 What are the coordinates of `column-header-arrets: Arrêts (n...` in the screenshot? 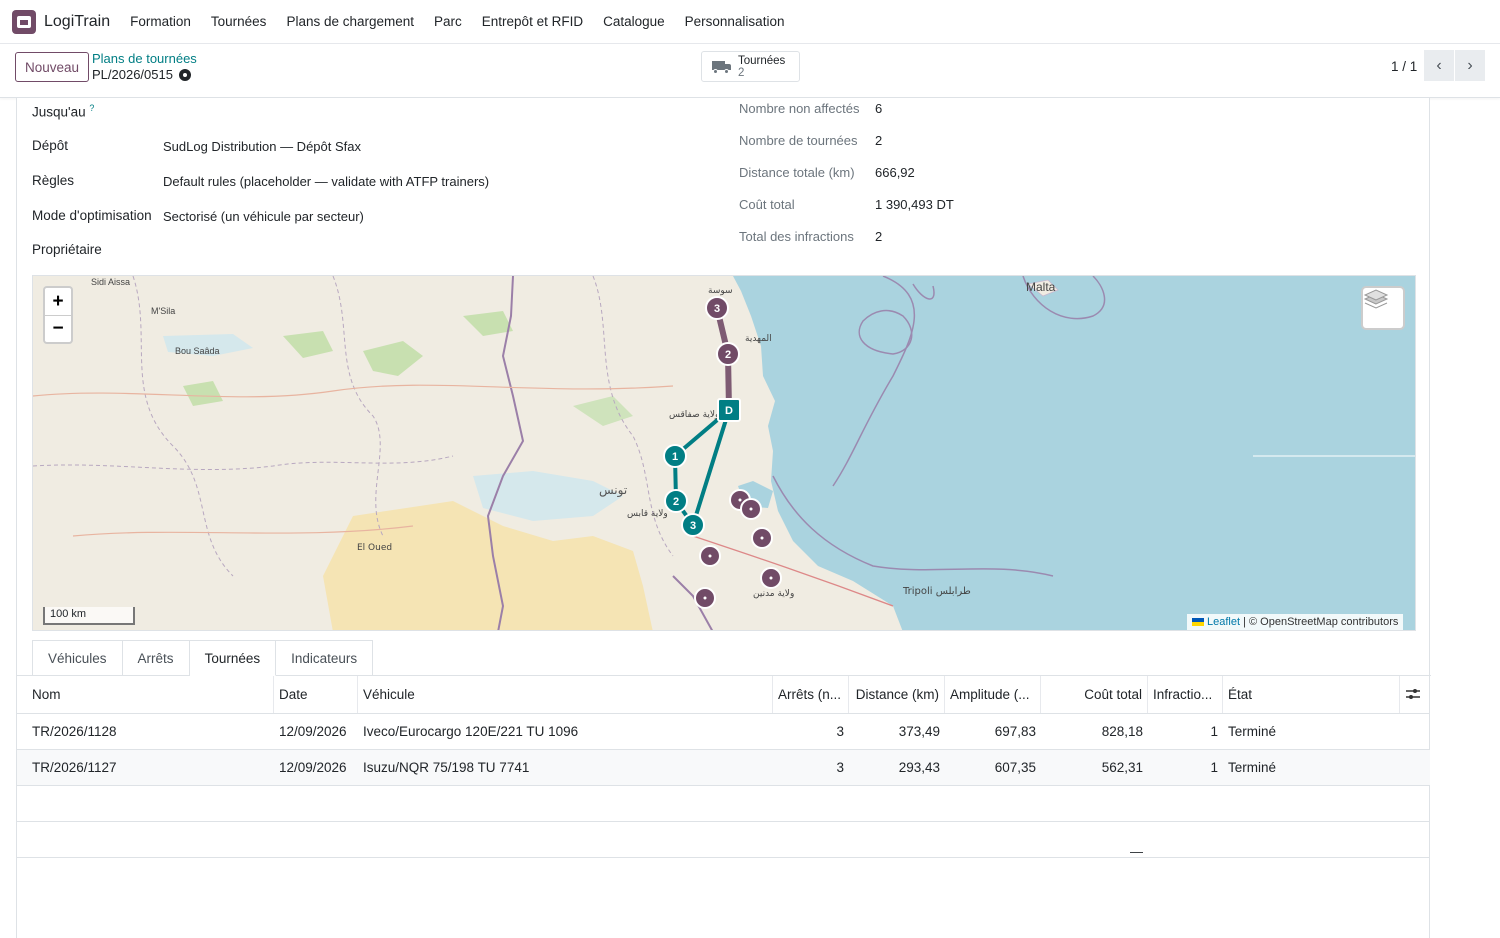 It's located at (811, 694).